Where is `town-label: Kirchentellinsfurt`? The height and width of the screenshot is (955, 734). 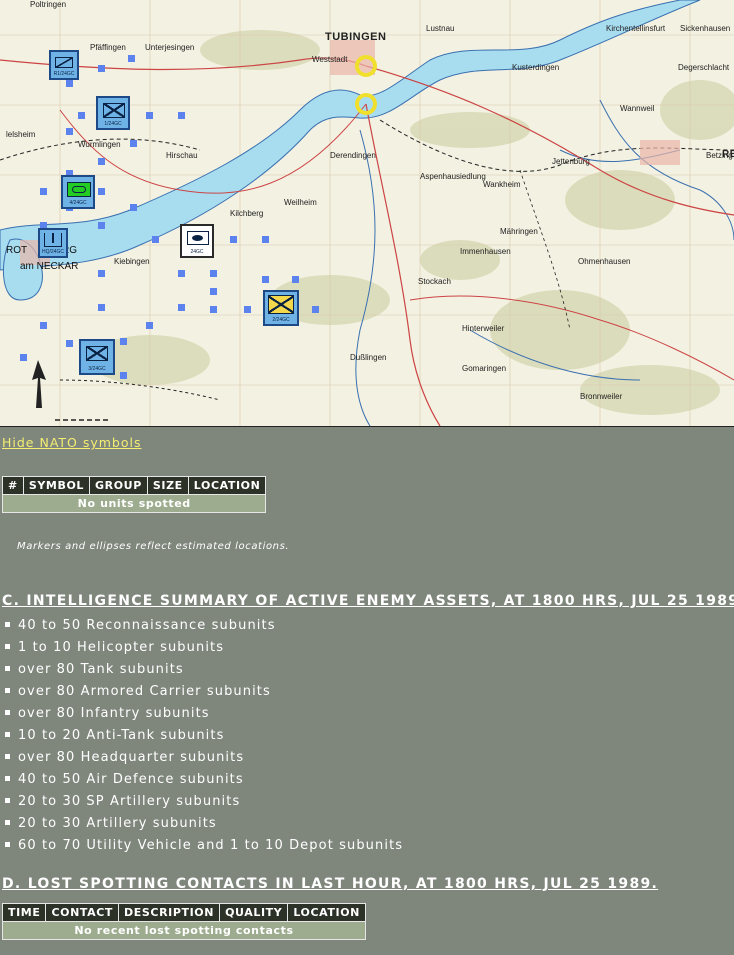 town-label: Kirchentellinsfurt is located at coordinates (636, 28).